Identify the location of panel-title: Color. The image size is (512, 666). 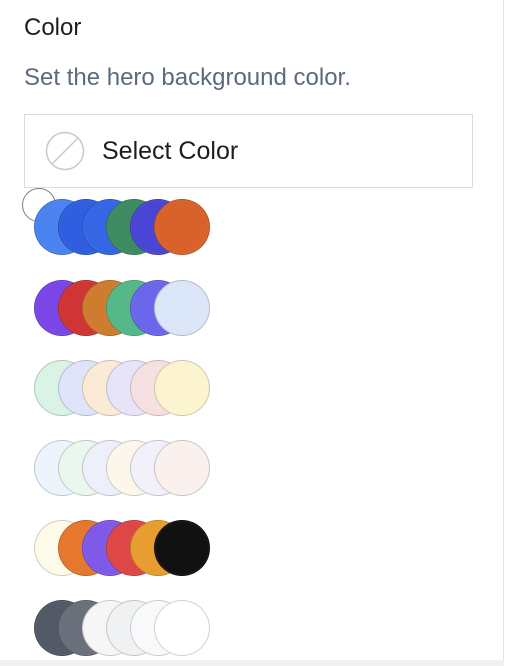
(53, 27).